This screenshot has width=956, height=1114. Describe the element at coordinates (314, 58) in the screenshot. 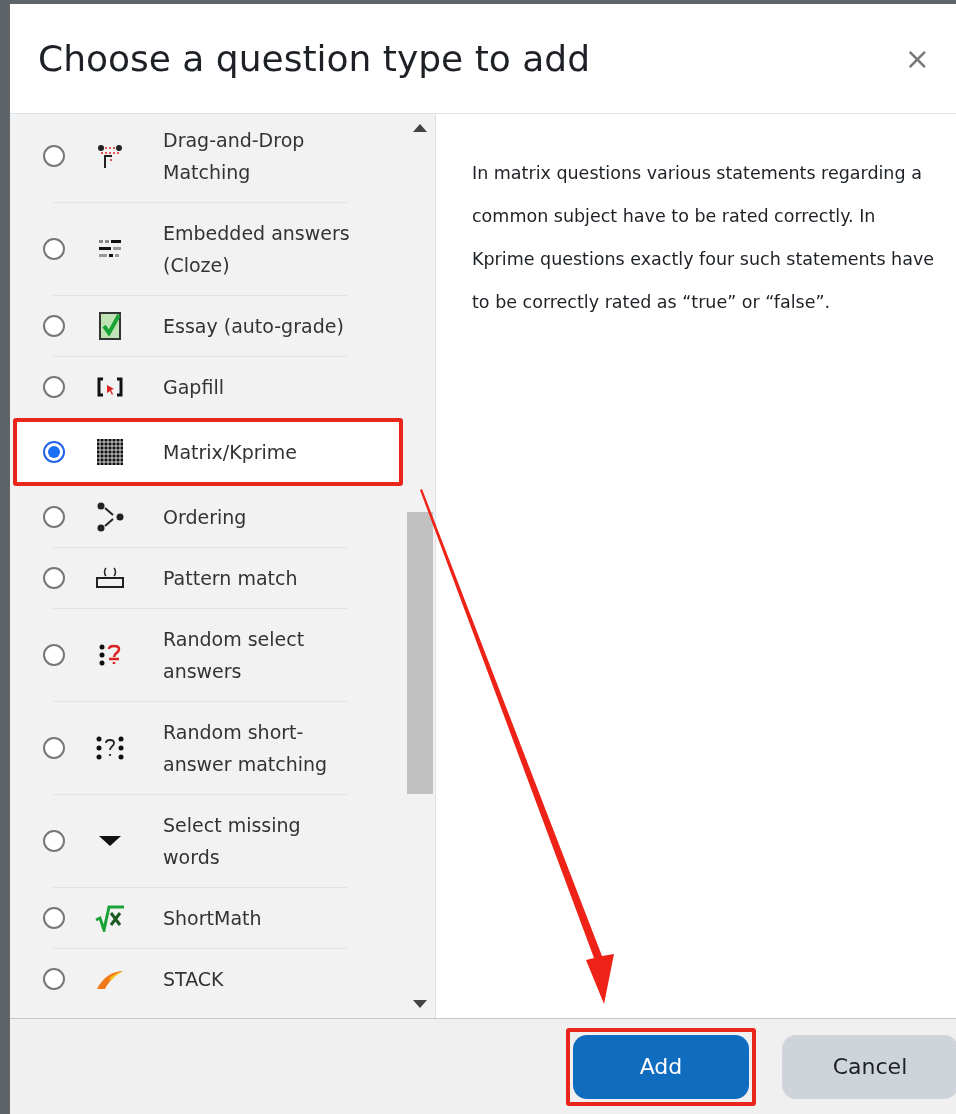

I see `dialog-title: Choose a question type to add` at that location.